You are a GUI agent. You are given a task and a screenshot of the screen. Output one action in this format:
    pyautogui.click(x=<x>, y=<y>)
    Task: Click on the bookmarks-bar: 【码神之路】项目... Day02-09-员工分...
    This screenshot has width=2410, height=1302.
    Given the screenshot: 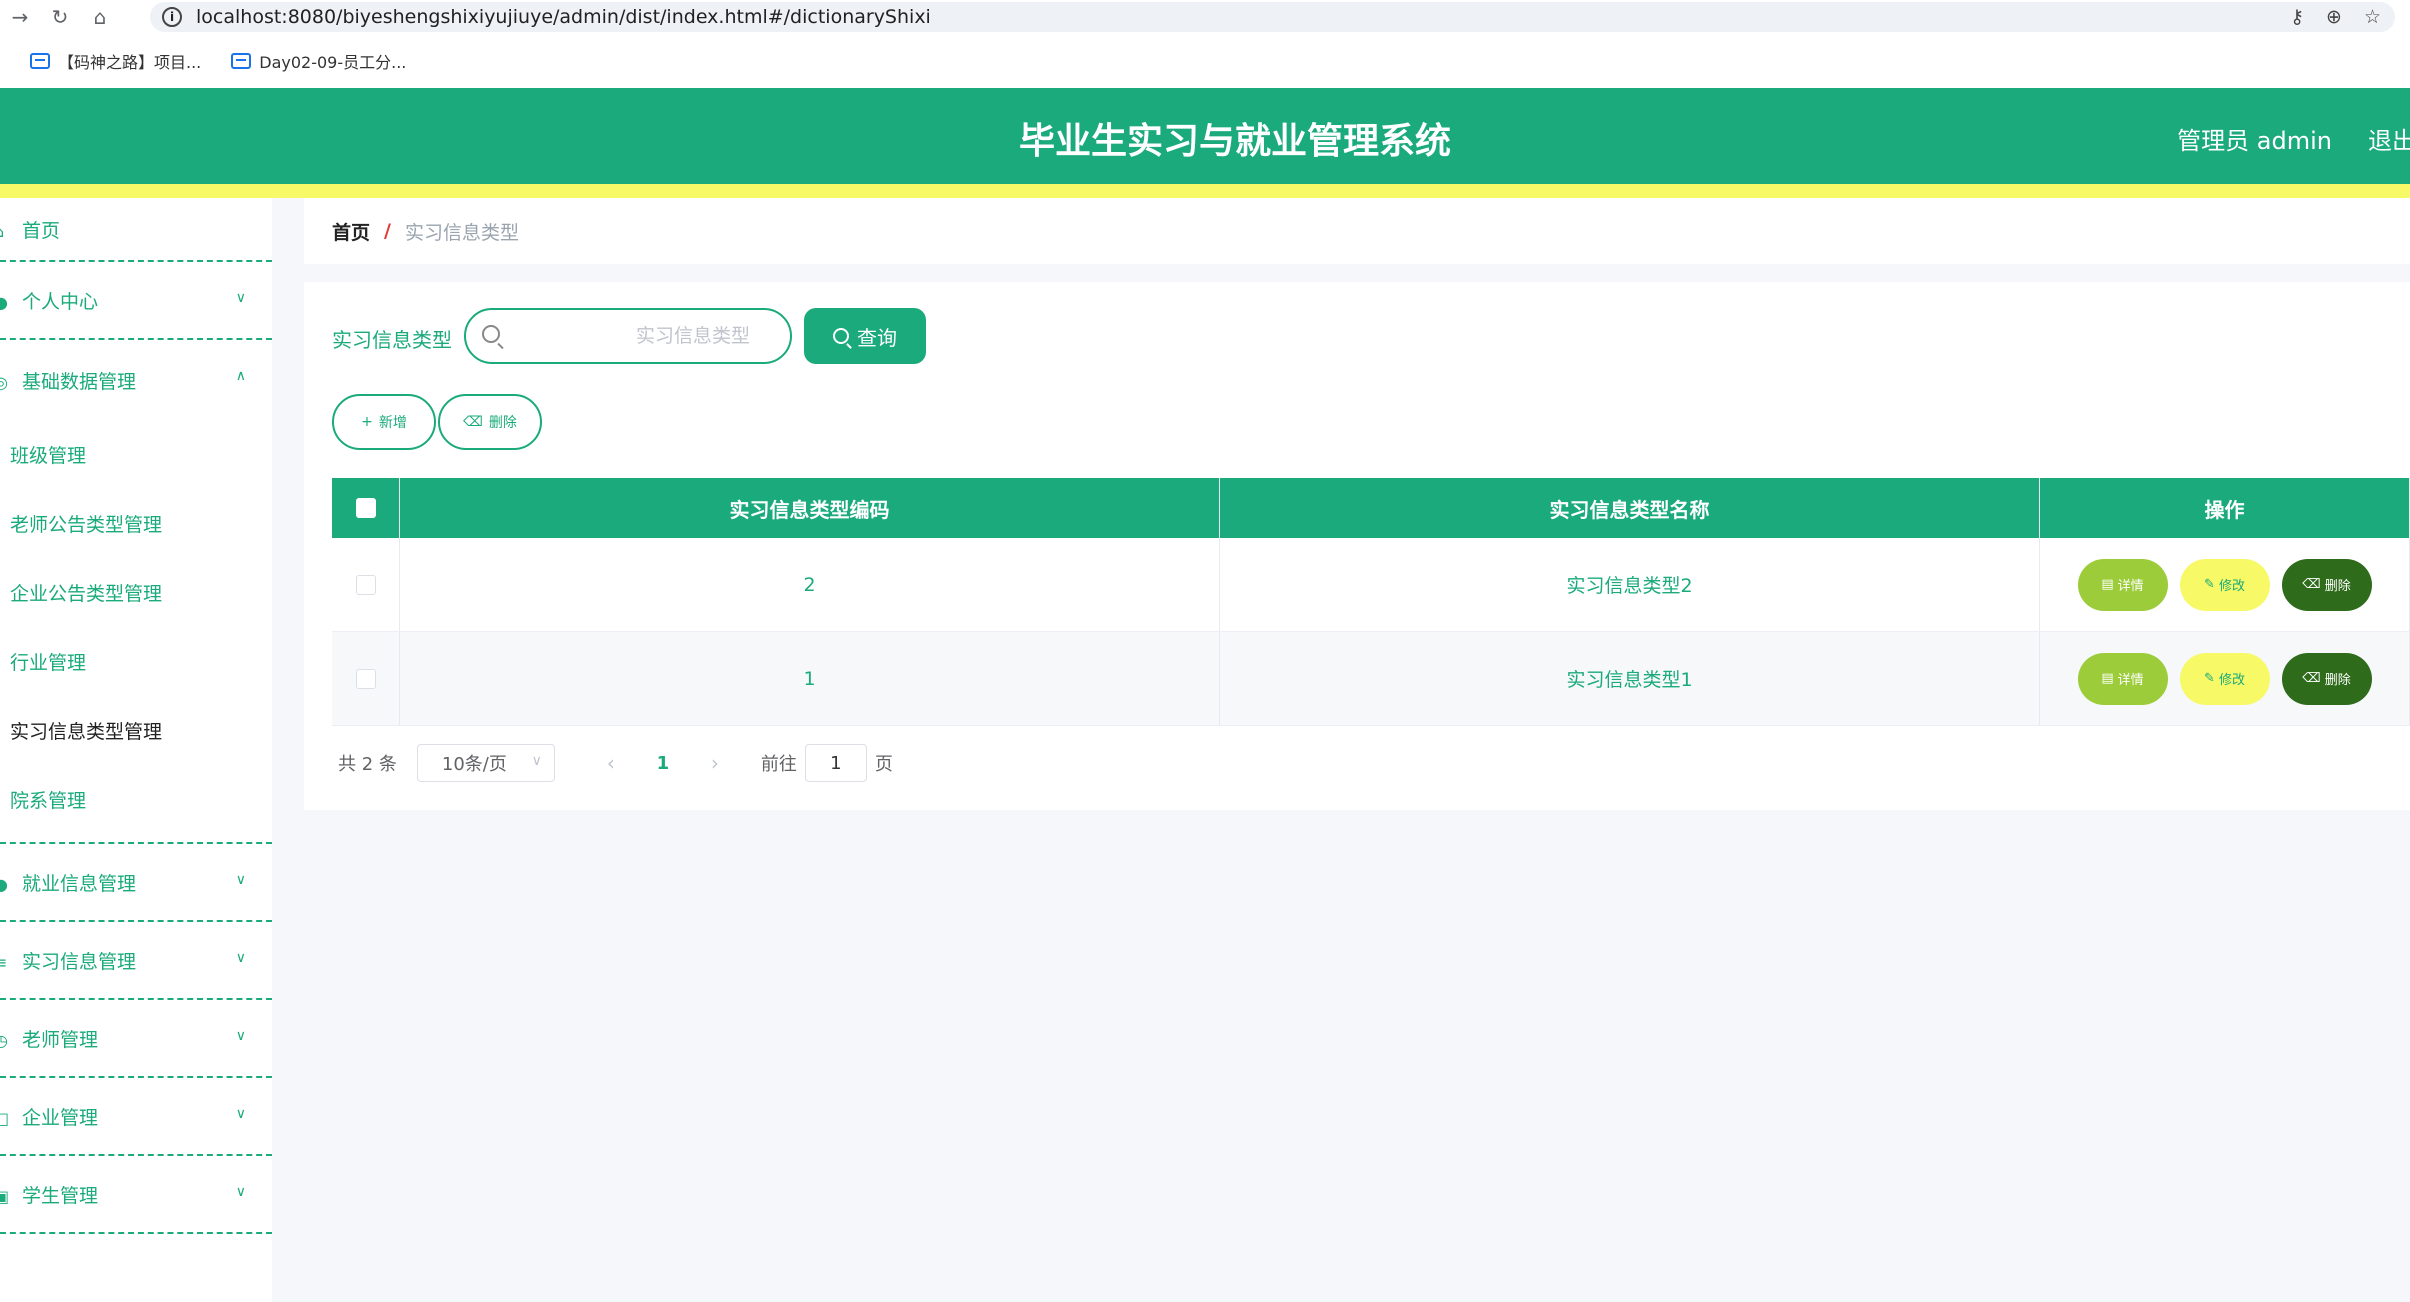 What is the action you would take?
    pyautogui.click(x=1205, y=61)
    